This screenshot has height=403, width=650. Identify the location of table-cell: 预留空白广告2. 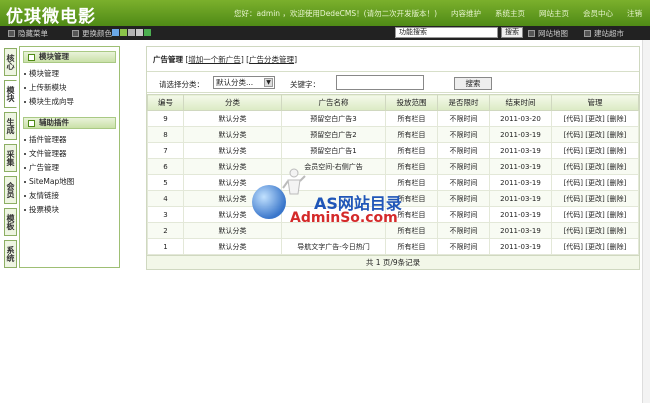
(333, 134).